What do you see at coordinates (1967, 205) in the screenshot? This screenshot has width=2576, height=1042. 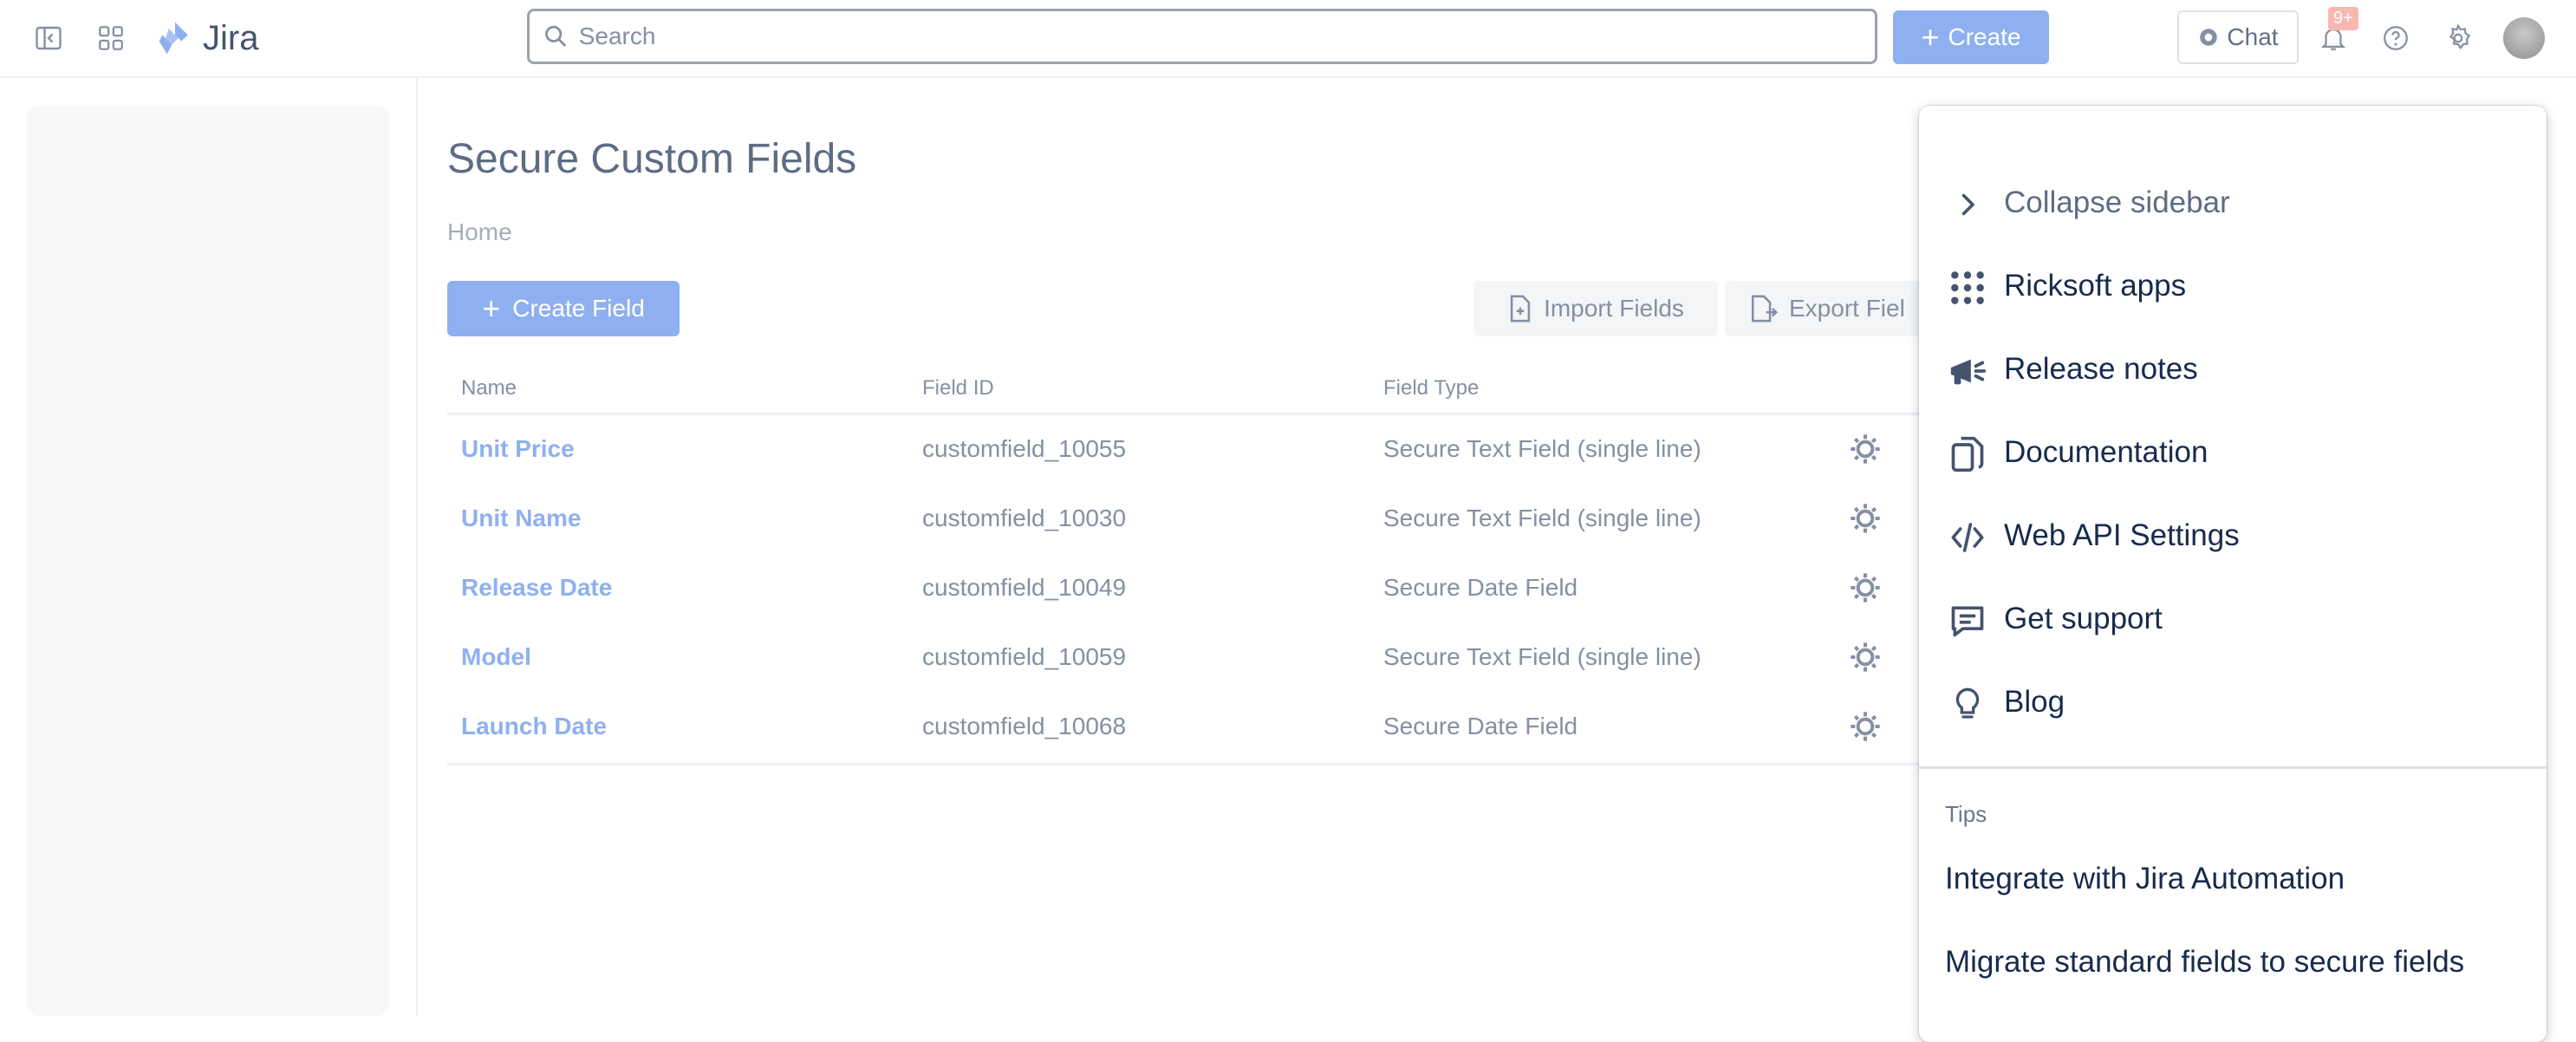 I see `chevron-right-icon` at bounding box center [1967, 205].